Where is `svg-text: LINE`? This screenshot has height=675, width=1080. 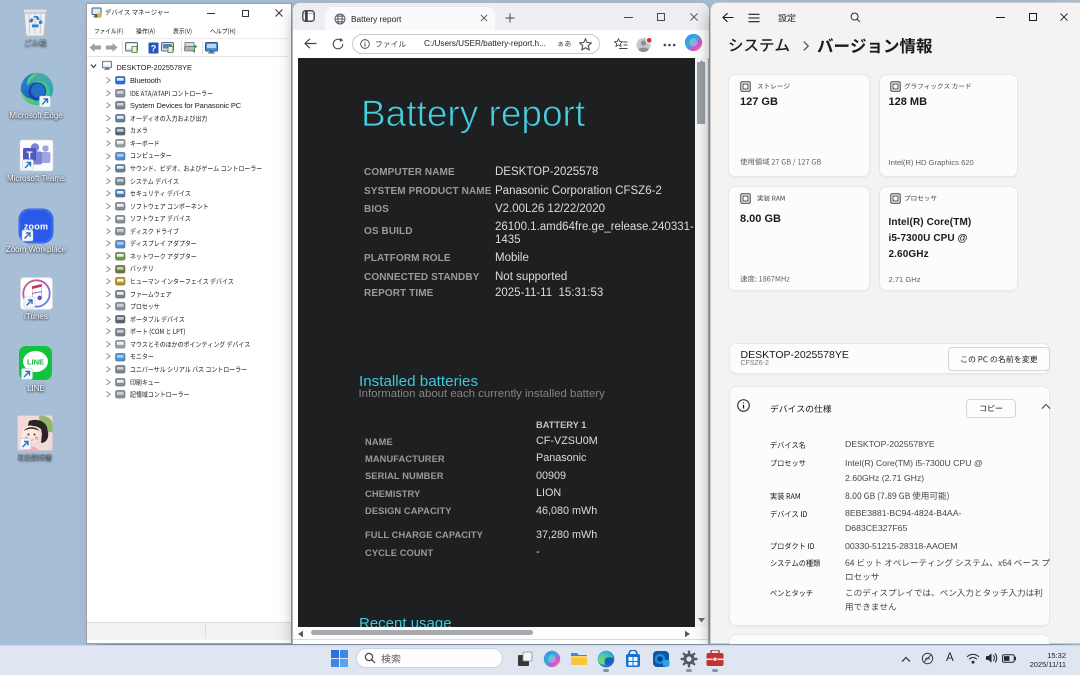
svg-text: LINE is located at coordinates (35, 362).